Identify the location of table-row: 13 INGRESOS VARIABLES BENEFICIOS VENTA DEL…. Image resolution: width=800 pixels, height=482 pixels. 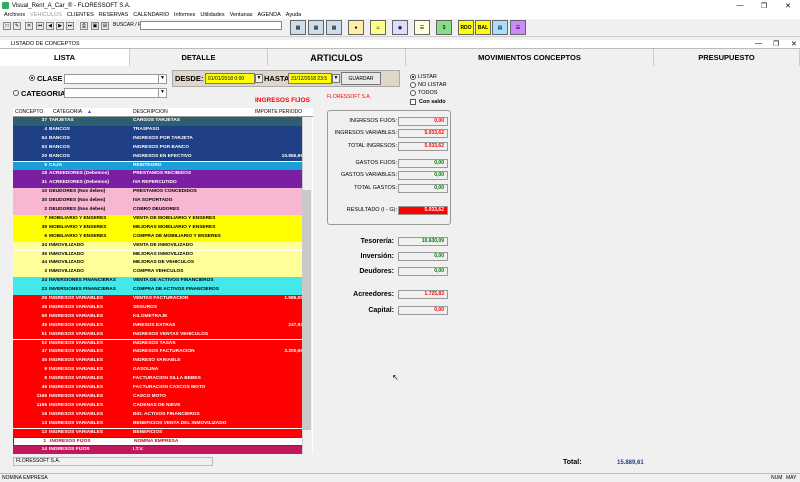
(159, 424).